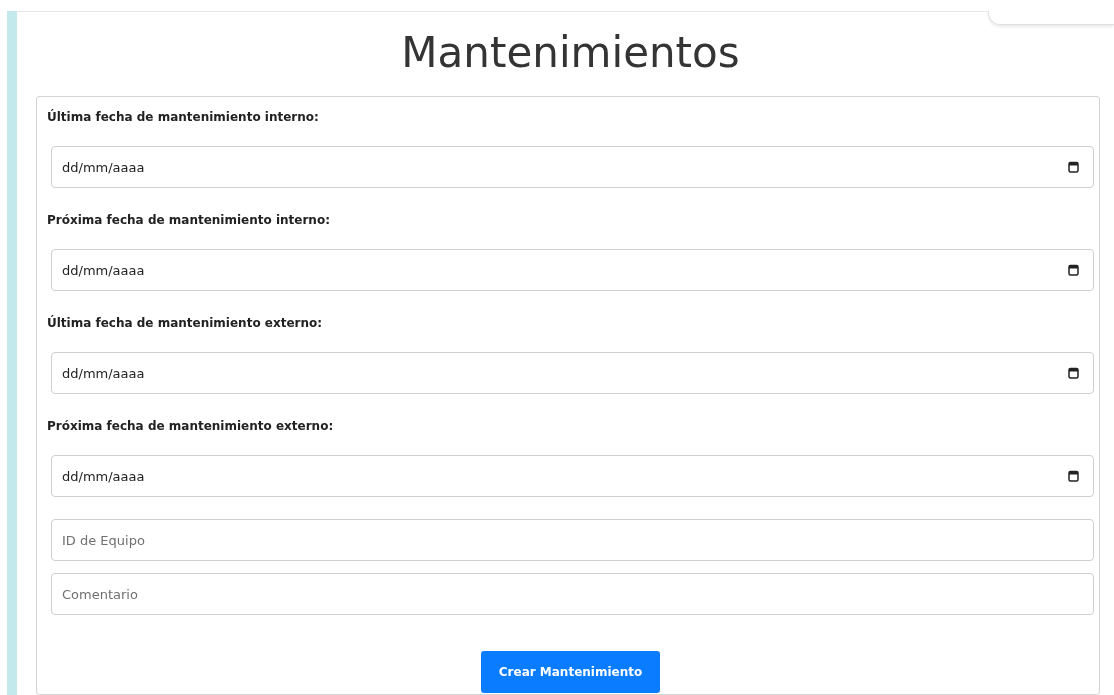  I want to click on page-title: Mantenimientos, so click(570, 53).